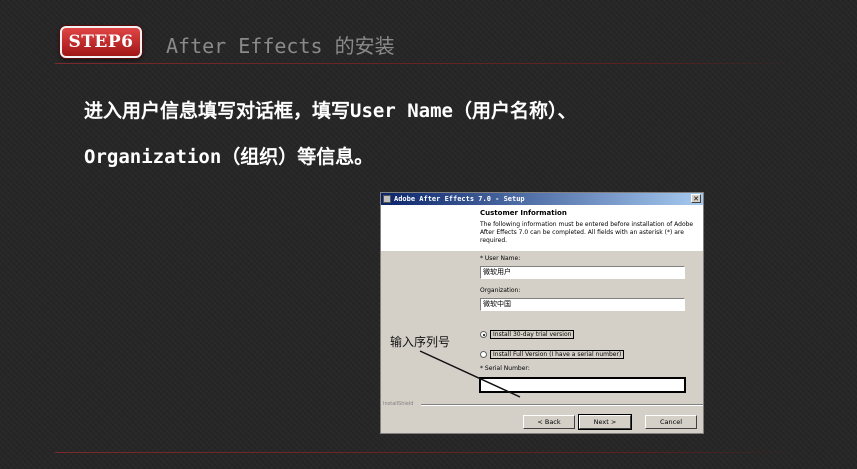 The width and height of the screenshot is (857, 469). Describe the element at coordinates (582, 304) in the screenshot. I see `organization-field: 微软中国` at that location.